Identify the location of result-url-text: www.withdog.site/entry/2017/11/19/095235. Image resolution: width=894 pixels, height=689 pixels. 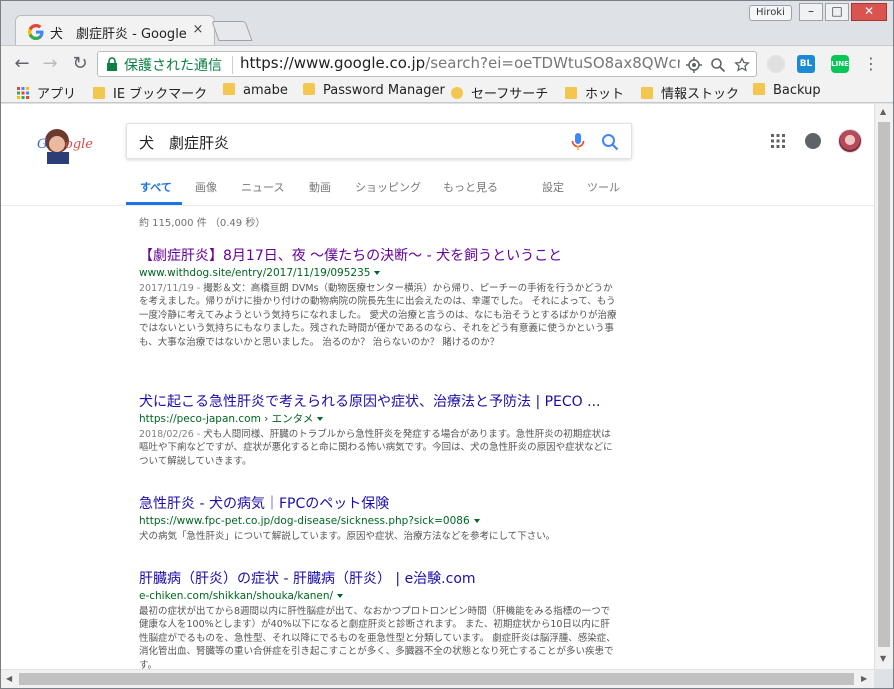
(255, 273).